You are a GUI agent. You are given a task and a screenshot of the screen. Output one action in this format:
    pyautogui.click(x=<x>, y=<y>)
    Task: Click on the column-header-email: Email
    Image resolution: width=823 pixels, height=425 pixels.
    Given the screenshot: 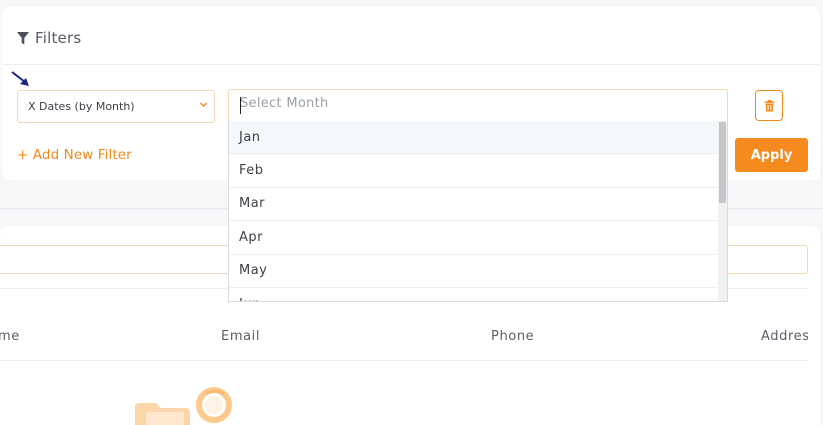 What is the action you would take?
    pyautogui.click(x=240, y=336)
    